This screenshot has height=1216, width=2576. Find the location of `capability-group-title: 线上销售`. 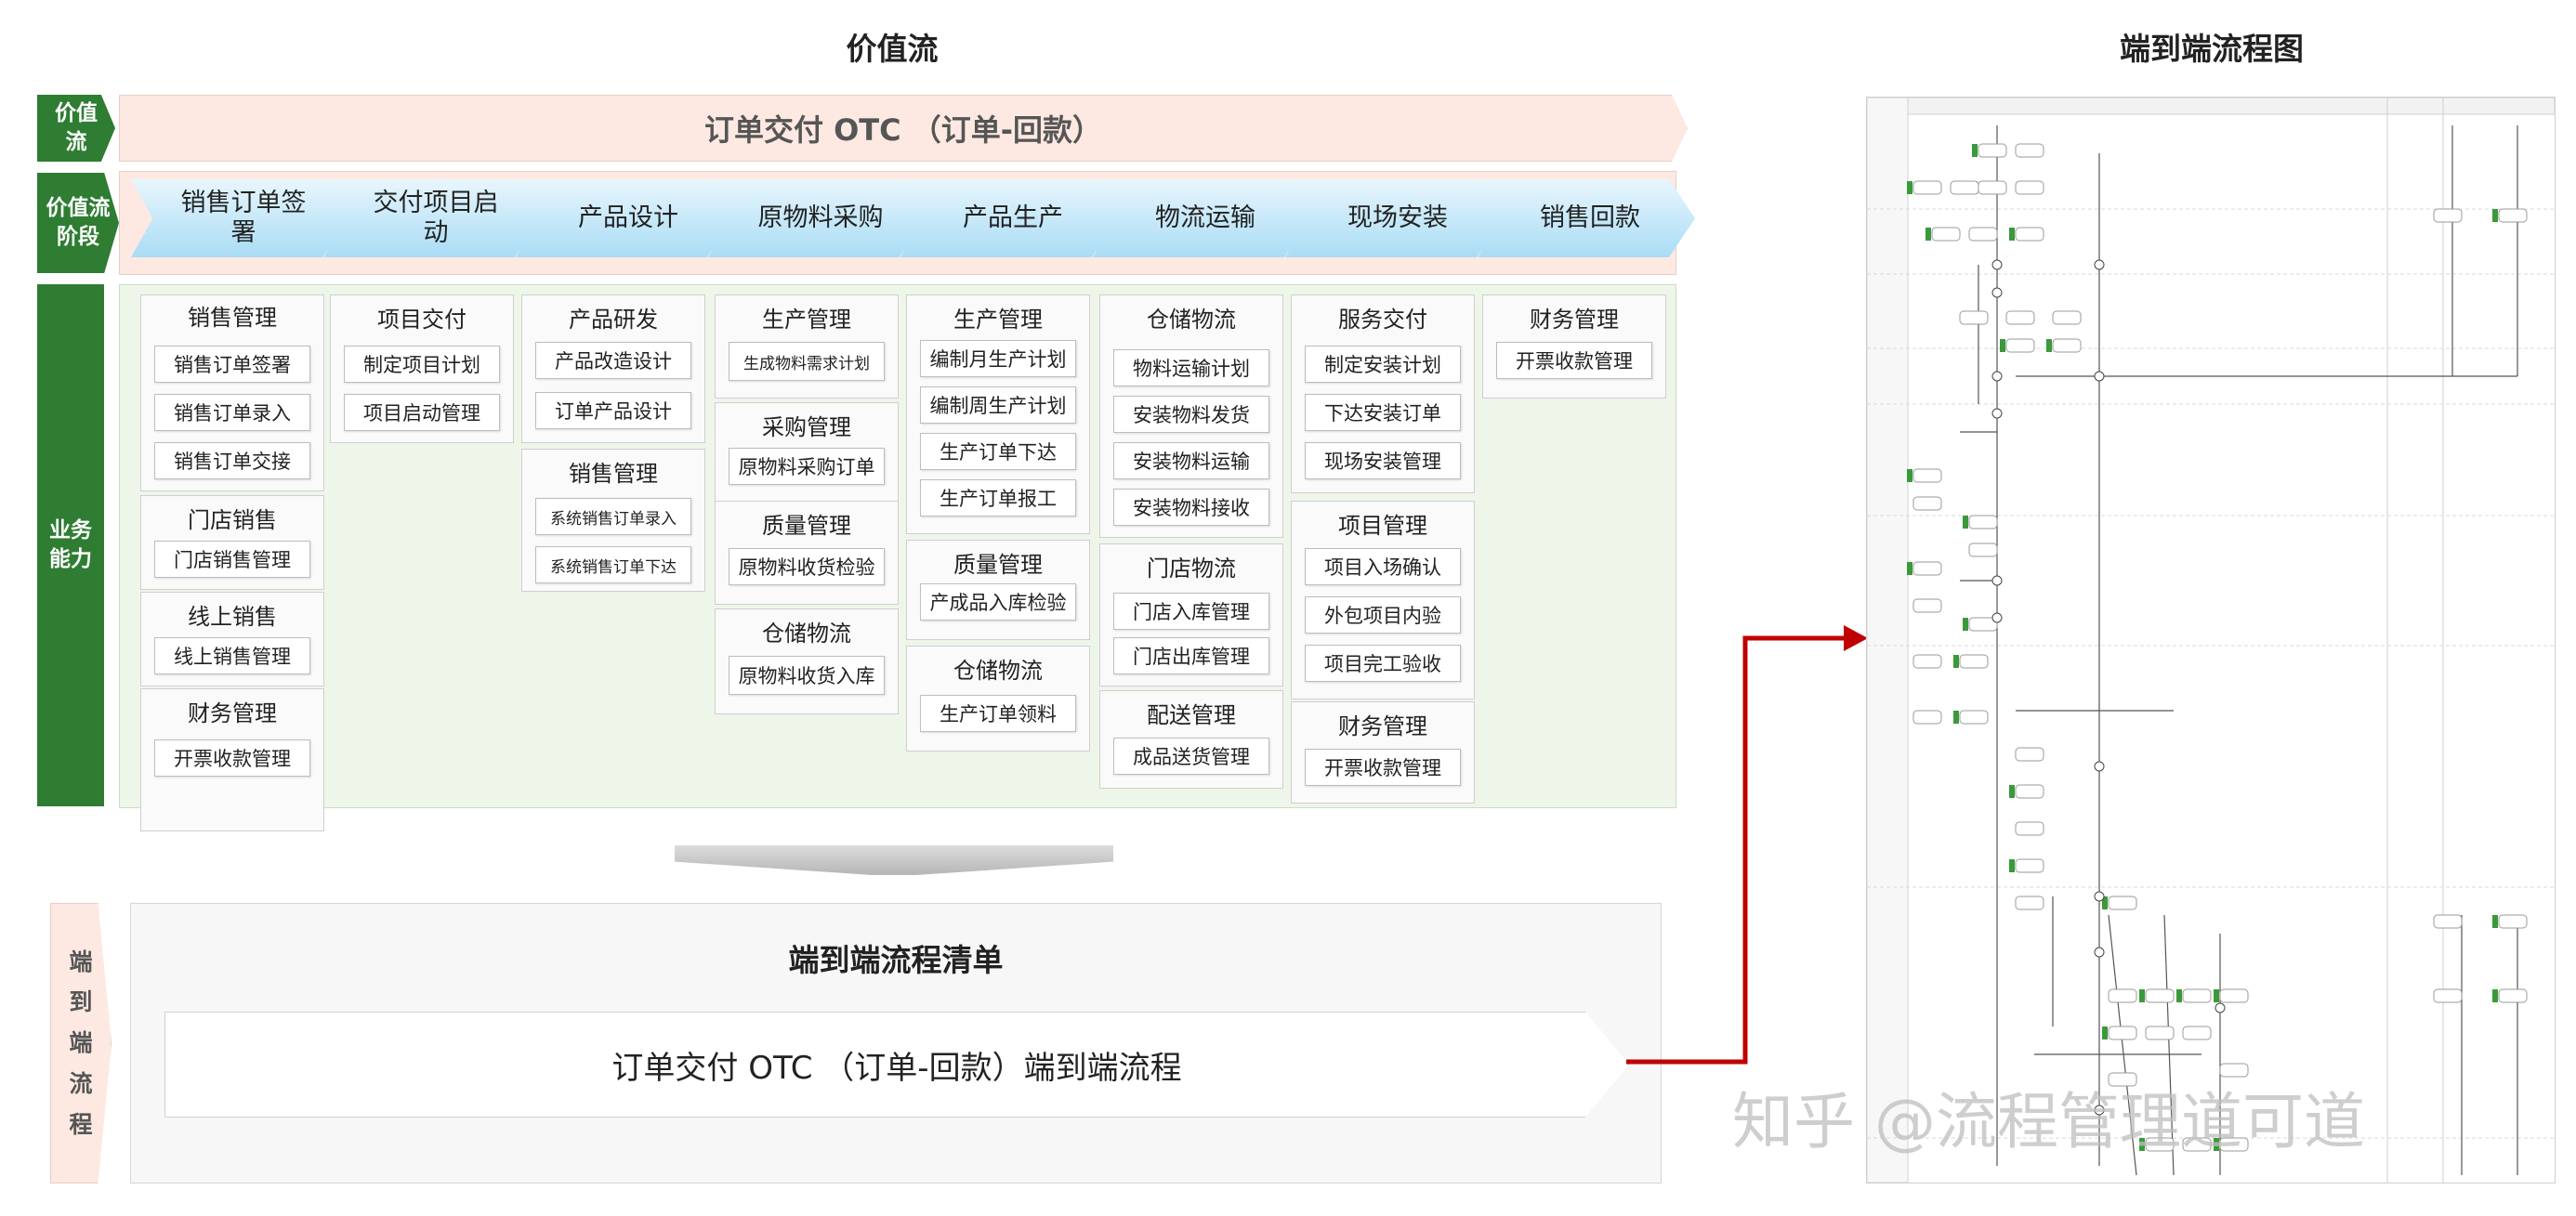

capability-group-title: 线上销售 is located at coordinates (232, 617).